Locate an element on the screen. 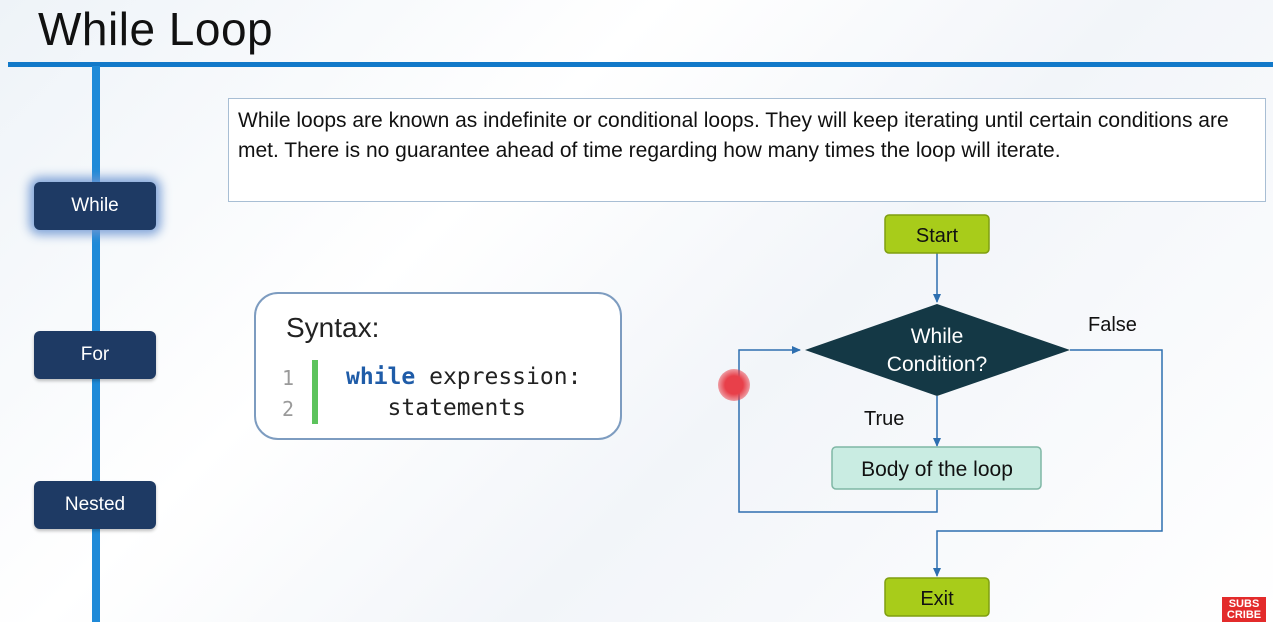  false-label: False is located at coordinates (1112, 325).